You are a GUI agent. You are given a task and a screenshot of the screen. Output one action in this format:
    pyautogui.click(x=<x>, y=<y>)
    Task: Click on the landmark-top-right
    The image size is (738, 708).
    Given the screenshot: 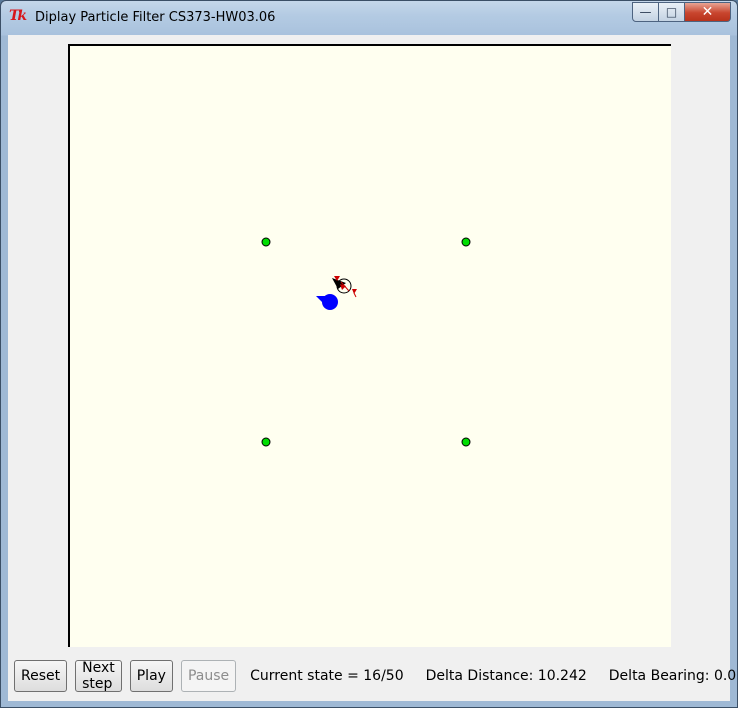 What is the action you would take?
    pyautogui.click(x=466, y=242)
    